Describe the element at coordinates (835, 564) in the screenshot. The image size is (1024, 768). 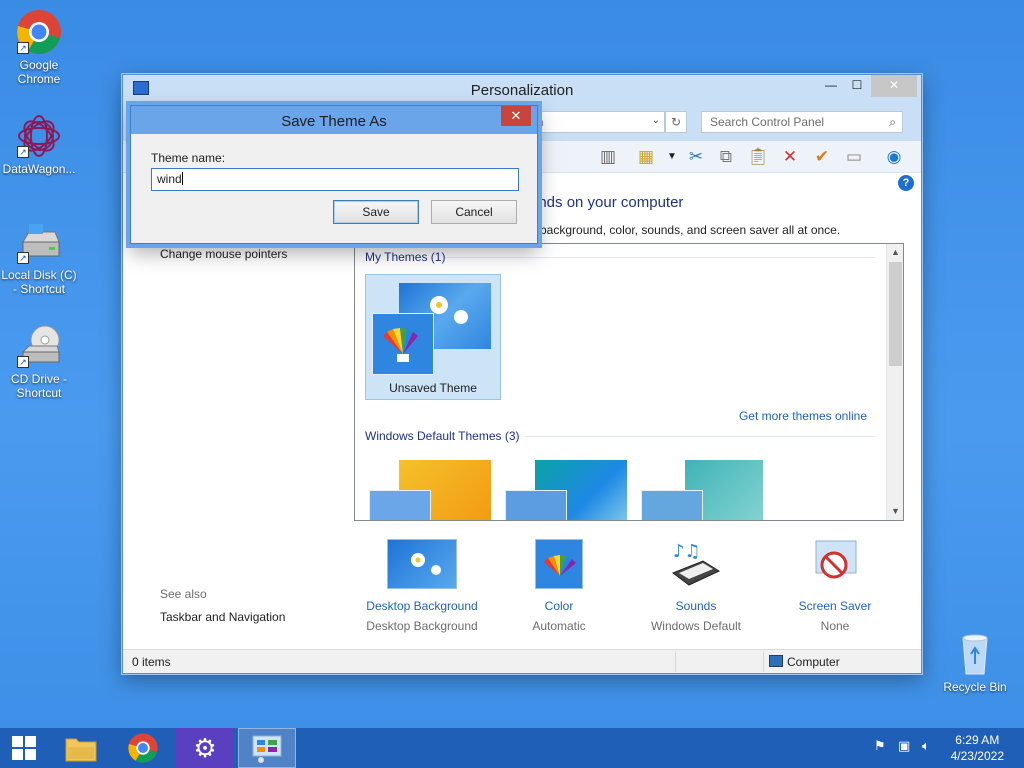
I see `screen-saver-icon` at that location.